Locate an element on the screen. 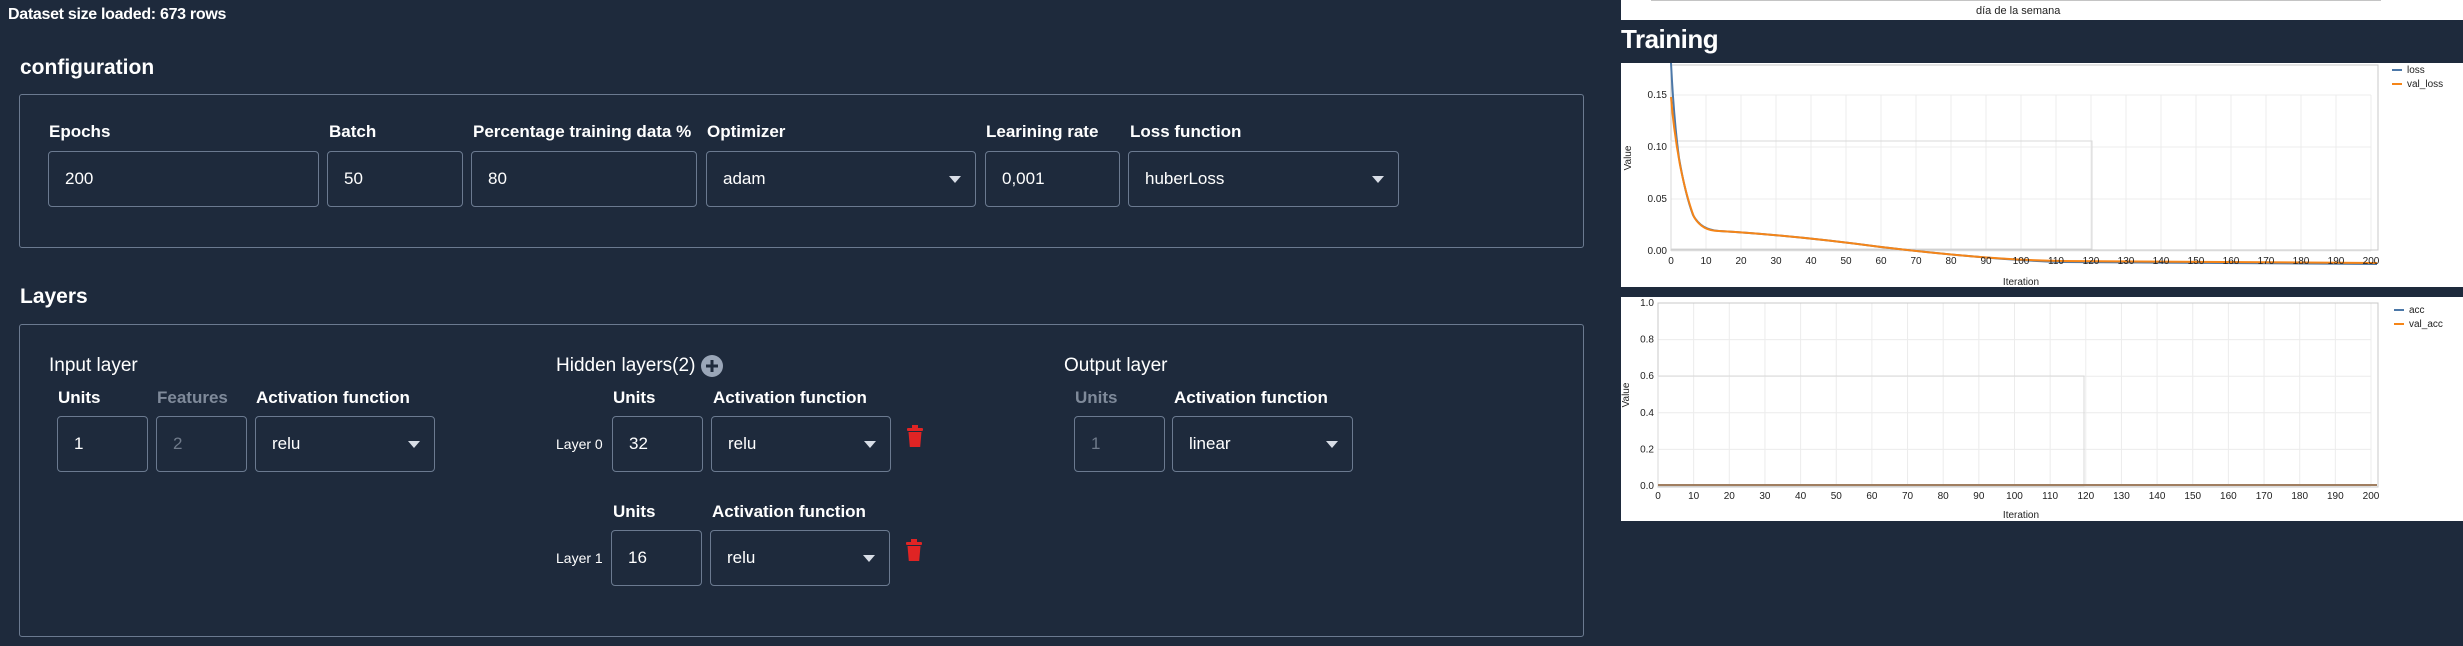  plus-circle-icon is located at coordinates (712, 366).